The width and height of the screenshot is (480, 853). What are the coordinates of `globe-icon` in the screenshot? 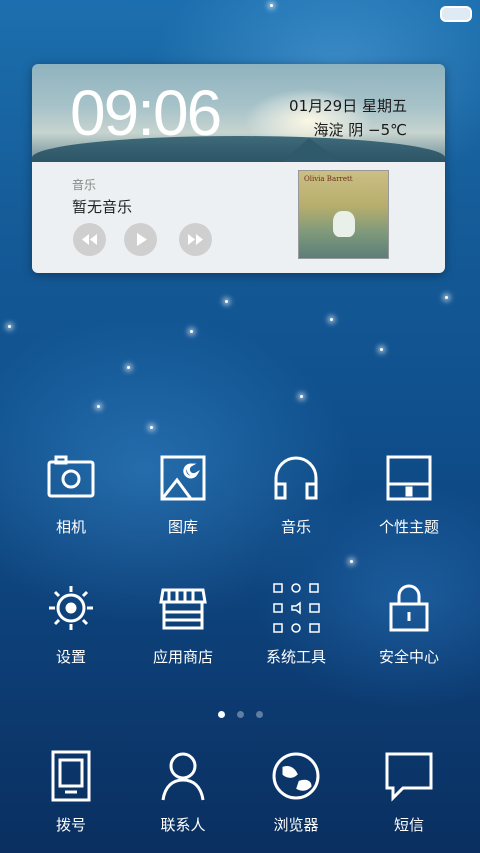 It's located at (296, 776).